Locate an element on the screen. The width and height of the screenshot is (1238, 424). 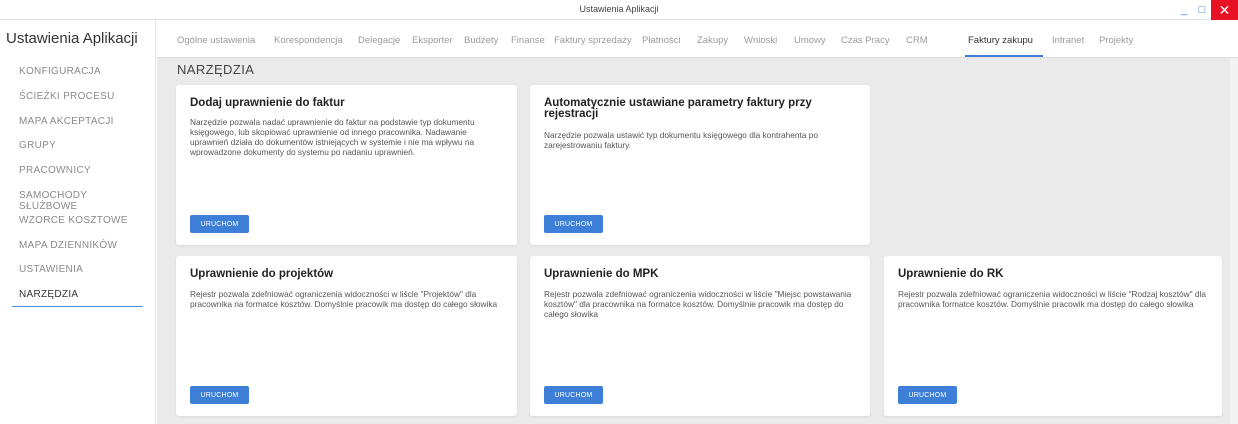
sidebar-item-samochody-sluzbowe: SAMOCHODY SŁUŻBOWE is located at coordinates (81, 202).